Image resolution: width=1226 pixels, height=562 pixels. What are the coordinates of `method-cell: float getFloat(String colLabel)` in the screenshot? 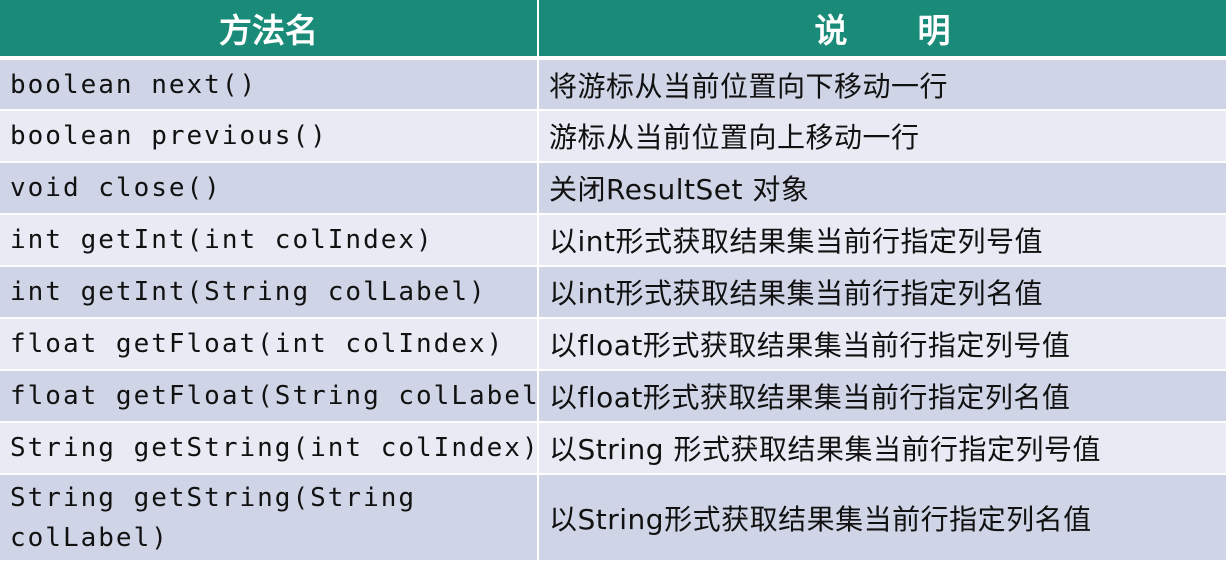 It's located at (269, 397).